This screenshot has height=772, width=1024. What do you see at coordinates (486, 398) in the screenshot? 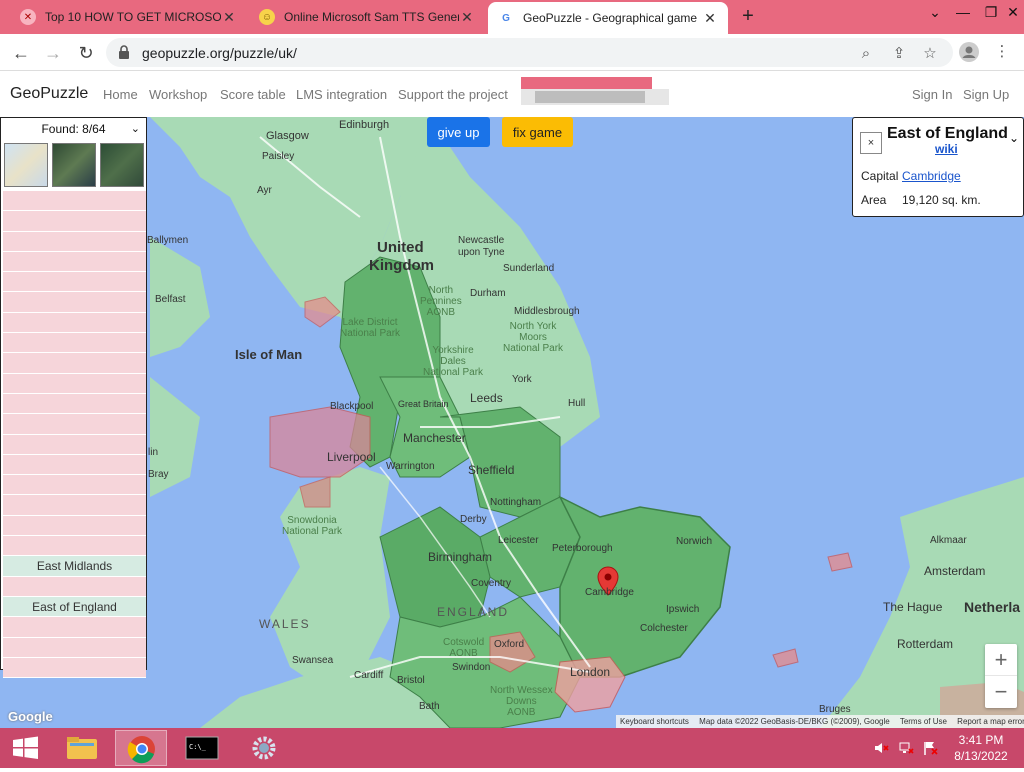
I see `map-label: Leeds` at bounding box center [486, 398].